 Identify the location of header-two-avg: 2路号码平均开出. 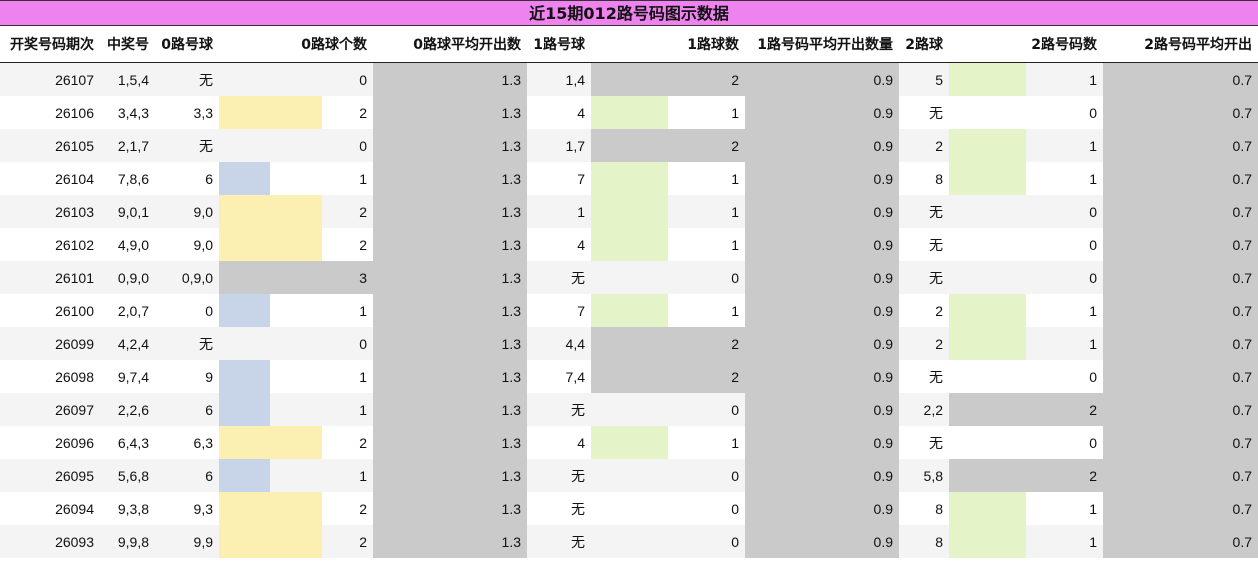
(1180, 44).